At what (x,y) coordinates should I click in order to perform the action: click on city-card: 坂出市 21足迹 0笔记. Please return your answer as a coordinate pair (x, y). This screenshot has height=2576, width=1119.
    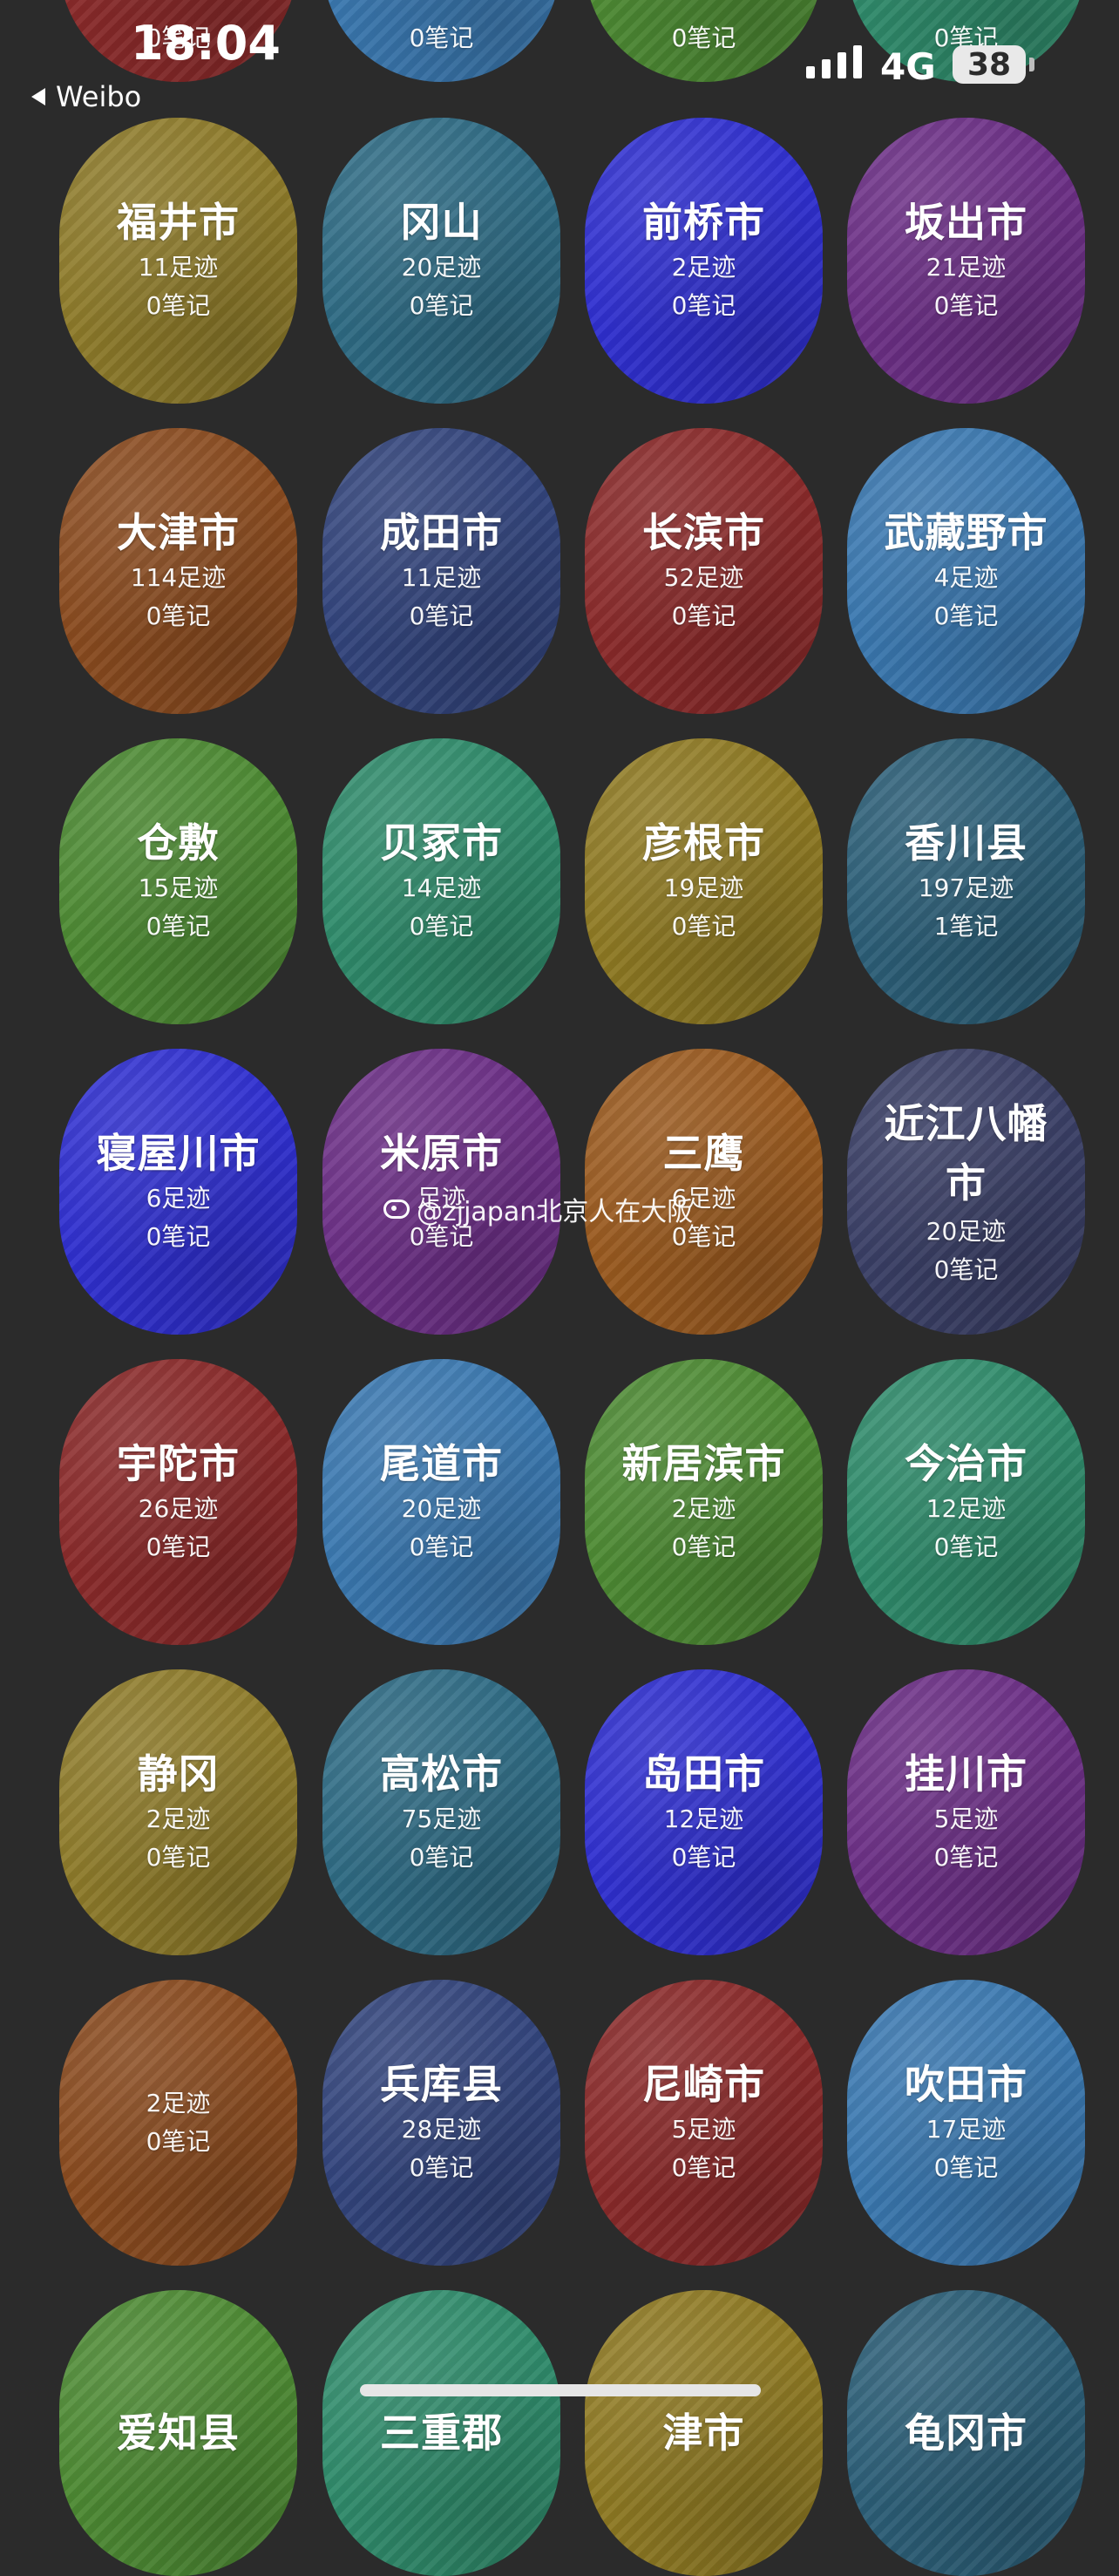
    Looking at the image, I should click on (966, 261).